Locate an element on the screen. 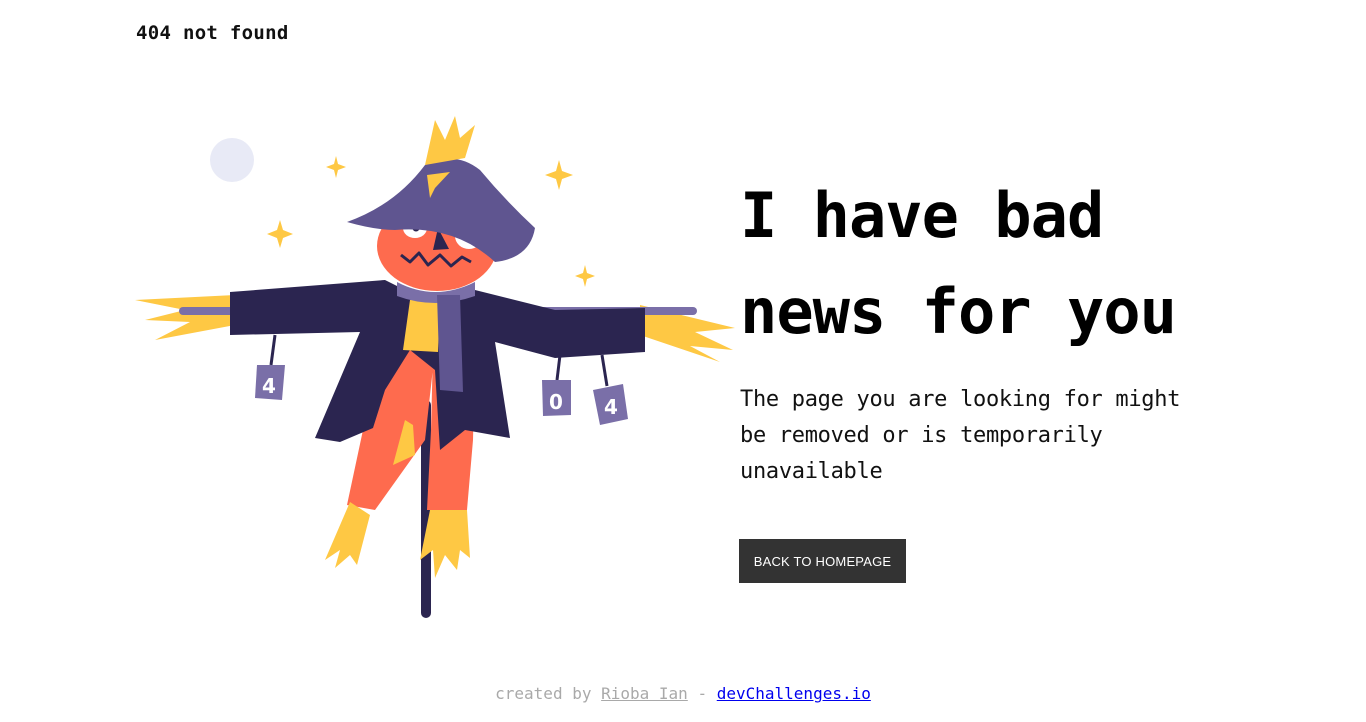 This screenshot has height=722, width=1366. can-digit-2: 0 is located at coordinates (556, 402).